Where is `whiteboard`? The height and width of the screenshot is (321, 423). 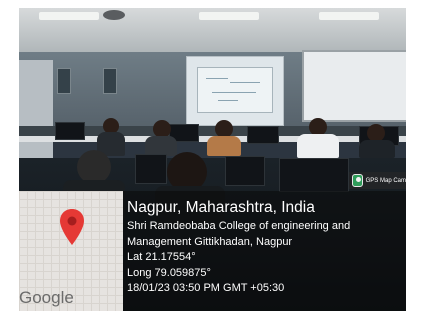
whiteboard is located at coordinates (354, 86).